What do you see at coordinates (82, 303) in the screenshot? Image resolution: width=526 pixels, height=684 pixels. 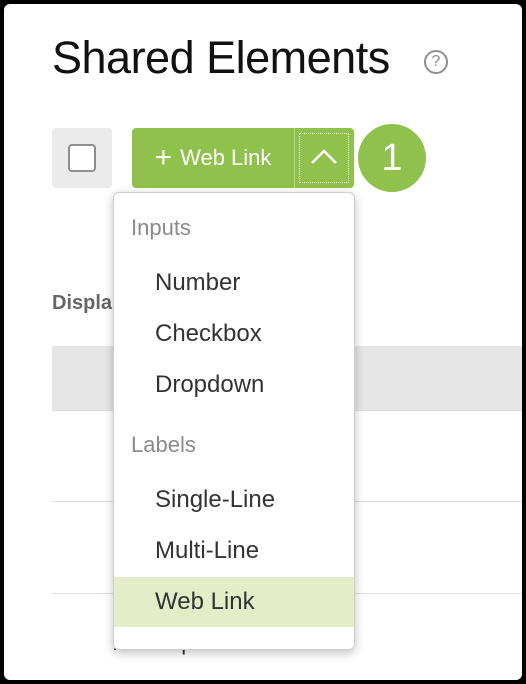 I see `display-column-label: Displa` at bounding box center [82, 303].